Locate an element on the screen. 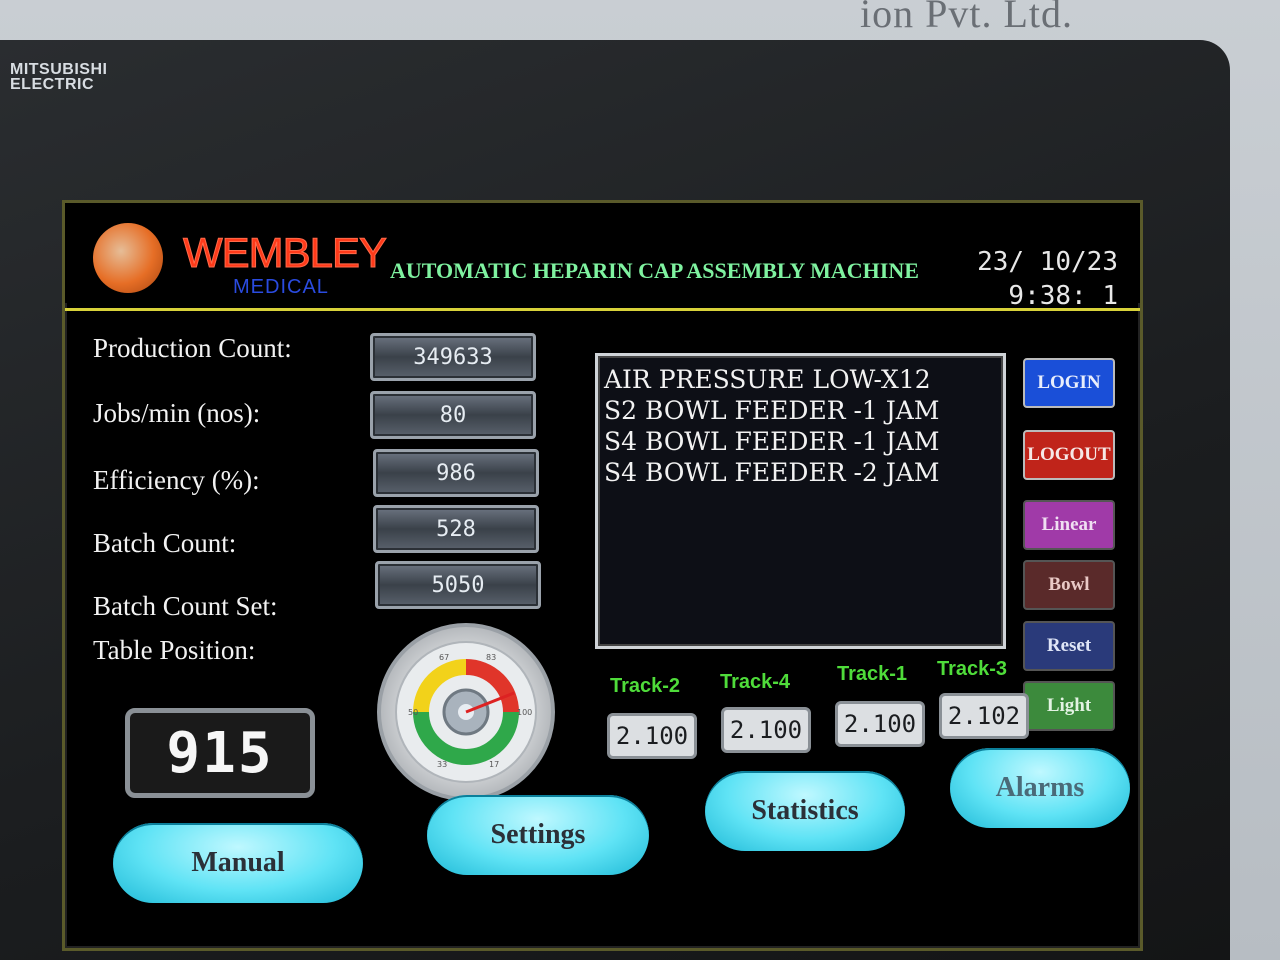  brand-line-1: MITSUBISHI is located at coordinates (59, 69).